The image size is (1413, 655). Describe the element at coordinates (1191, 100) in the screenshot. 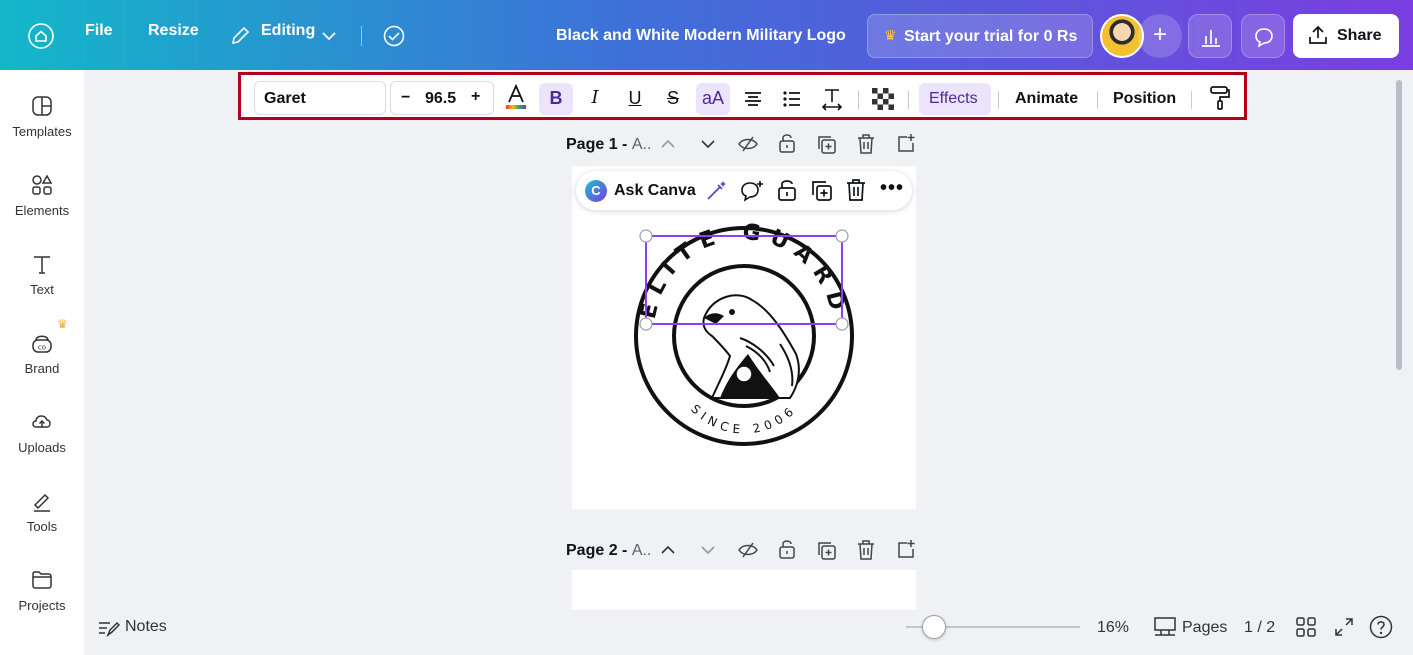

I see `toolbar-divider` at that location.